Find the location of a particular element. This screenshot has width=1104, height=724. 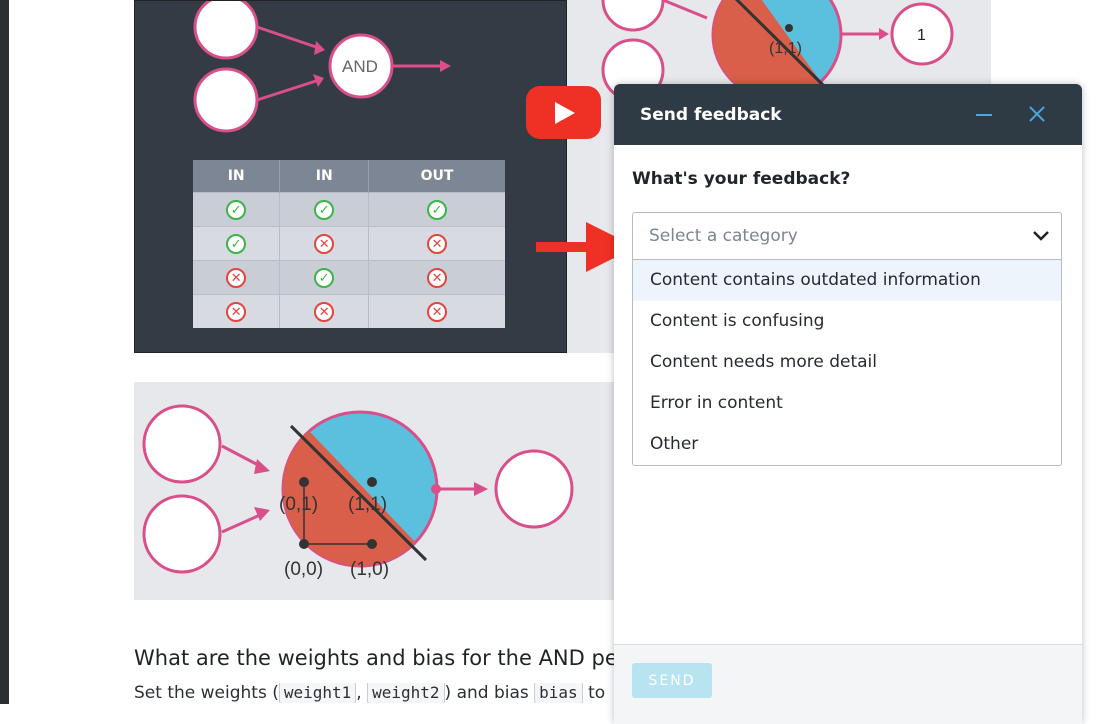

perceptron-illustration: (0,1) (1,1) (0,0) (1,0) is located at coordinates (374, 491).